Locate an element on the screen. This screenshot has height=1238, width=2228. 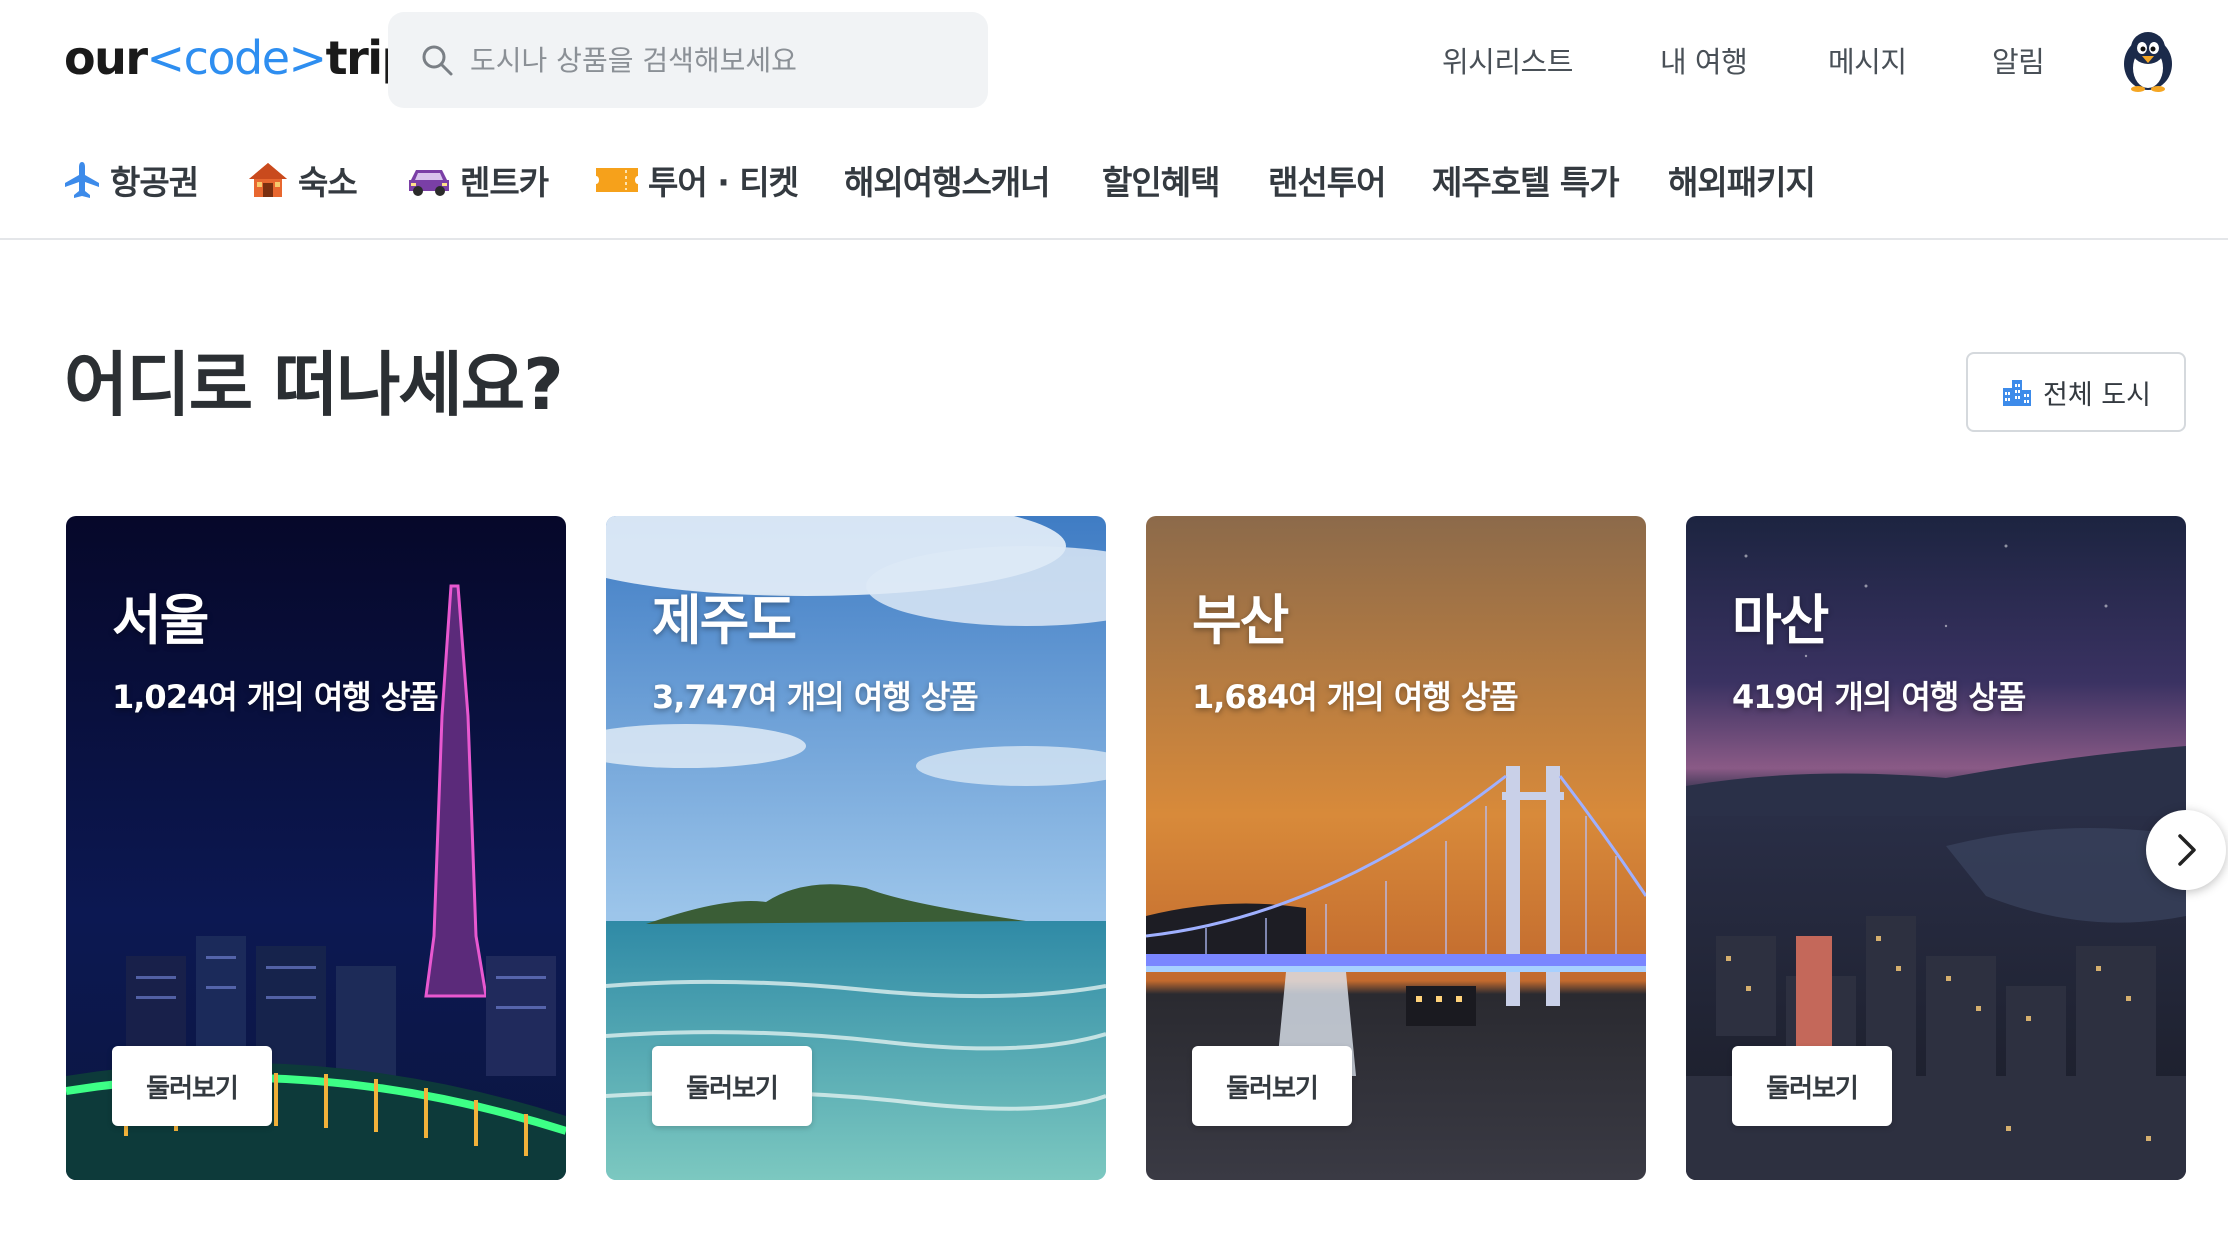
ticket-icon is located at coordinates (617, 180).